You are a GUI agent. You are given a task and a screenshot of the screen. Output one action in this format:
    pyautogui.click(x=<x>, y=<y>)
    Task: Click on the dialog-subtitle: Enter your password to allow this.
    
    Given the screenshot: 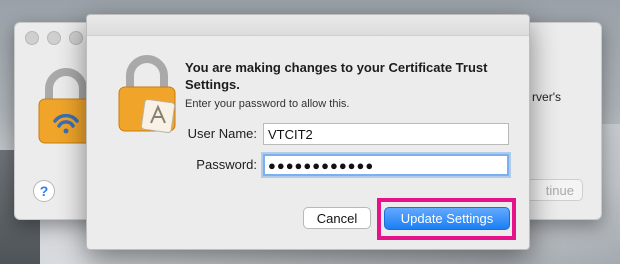 What is the action you would take?
    pyautogui.click(x=267, y=104)
    